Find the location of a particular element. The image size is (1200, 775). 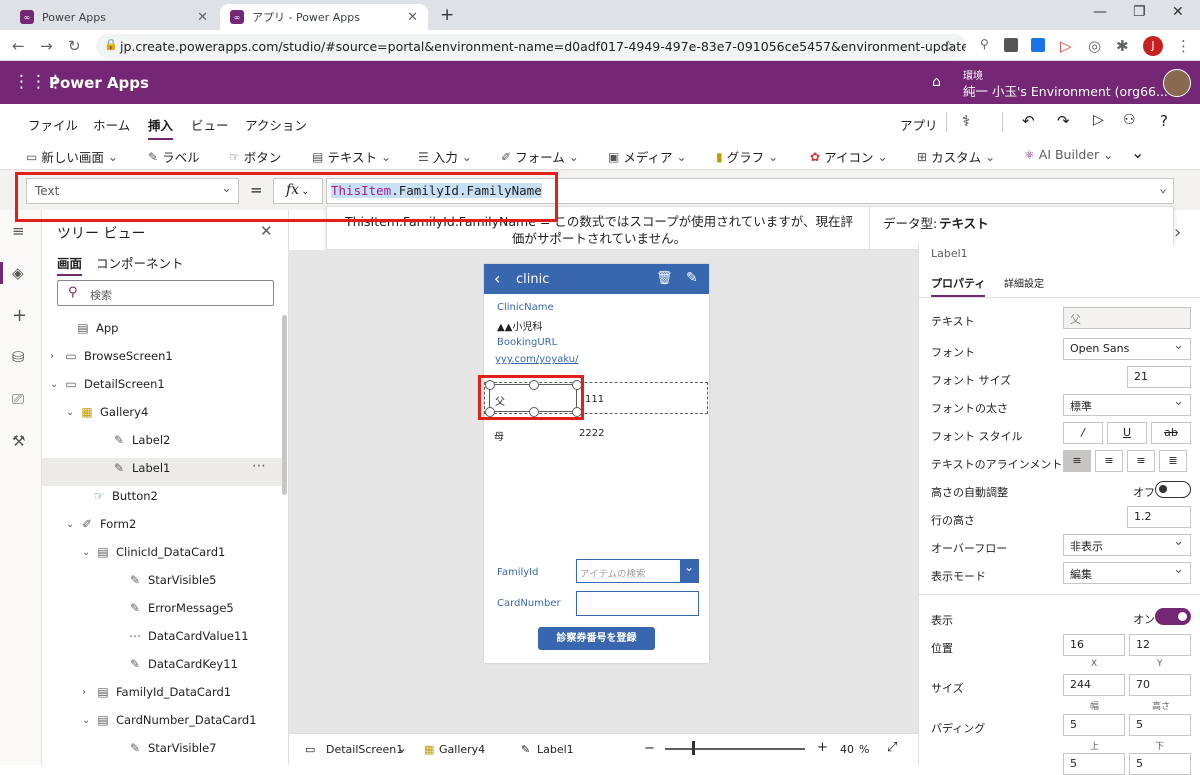

stethoscope-icon: ⚕ is located at coordinates (966, 121).